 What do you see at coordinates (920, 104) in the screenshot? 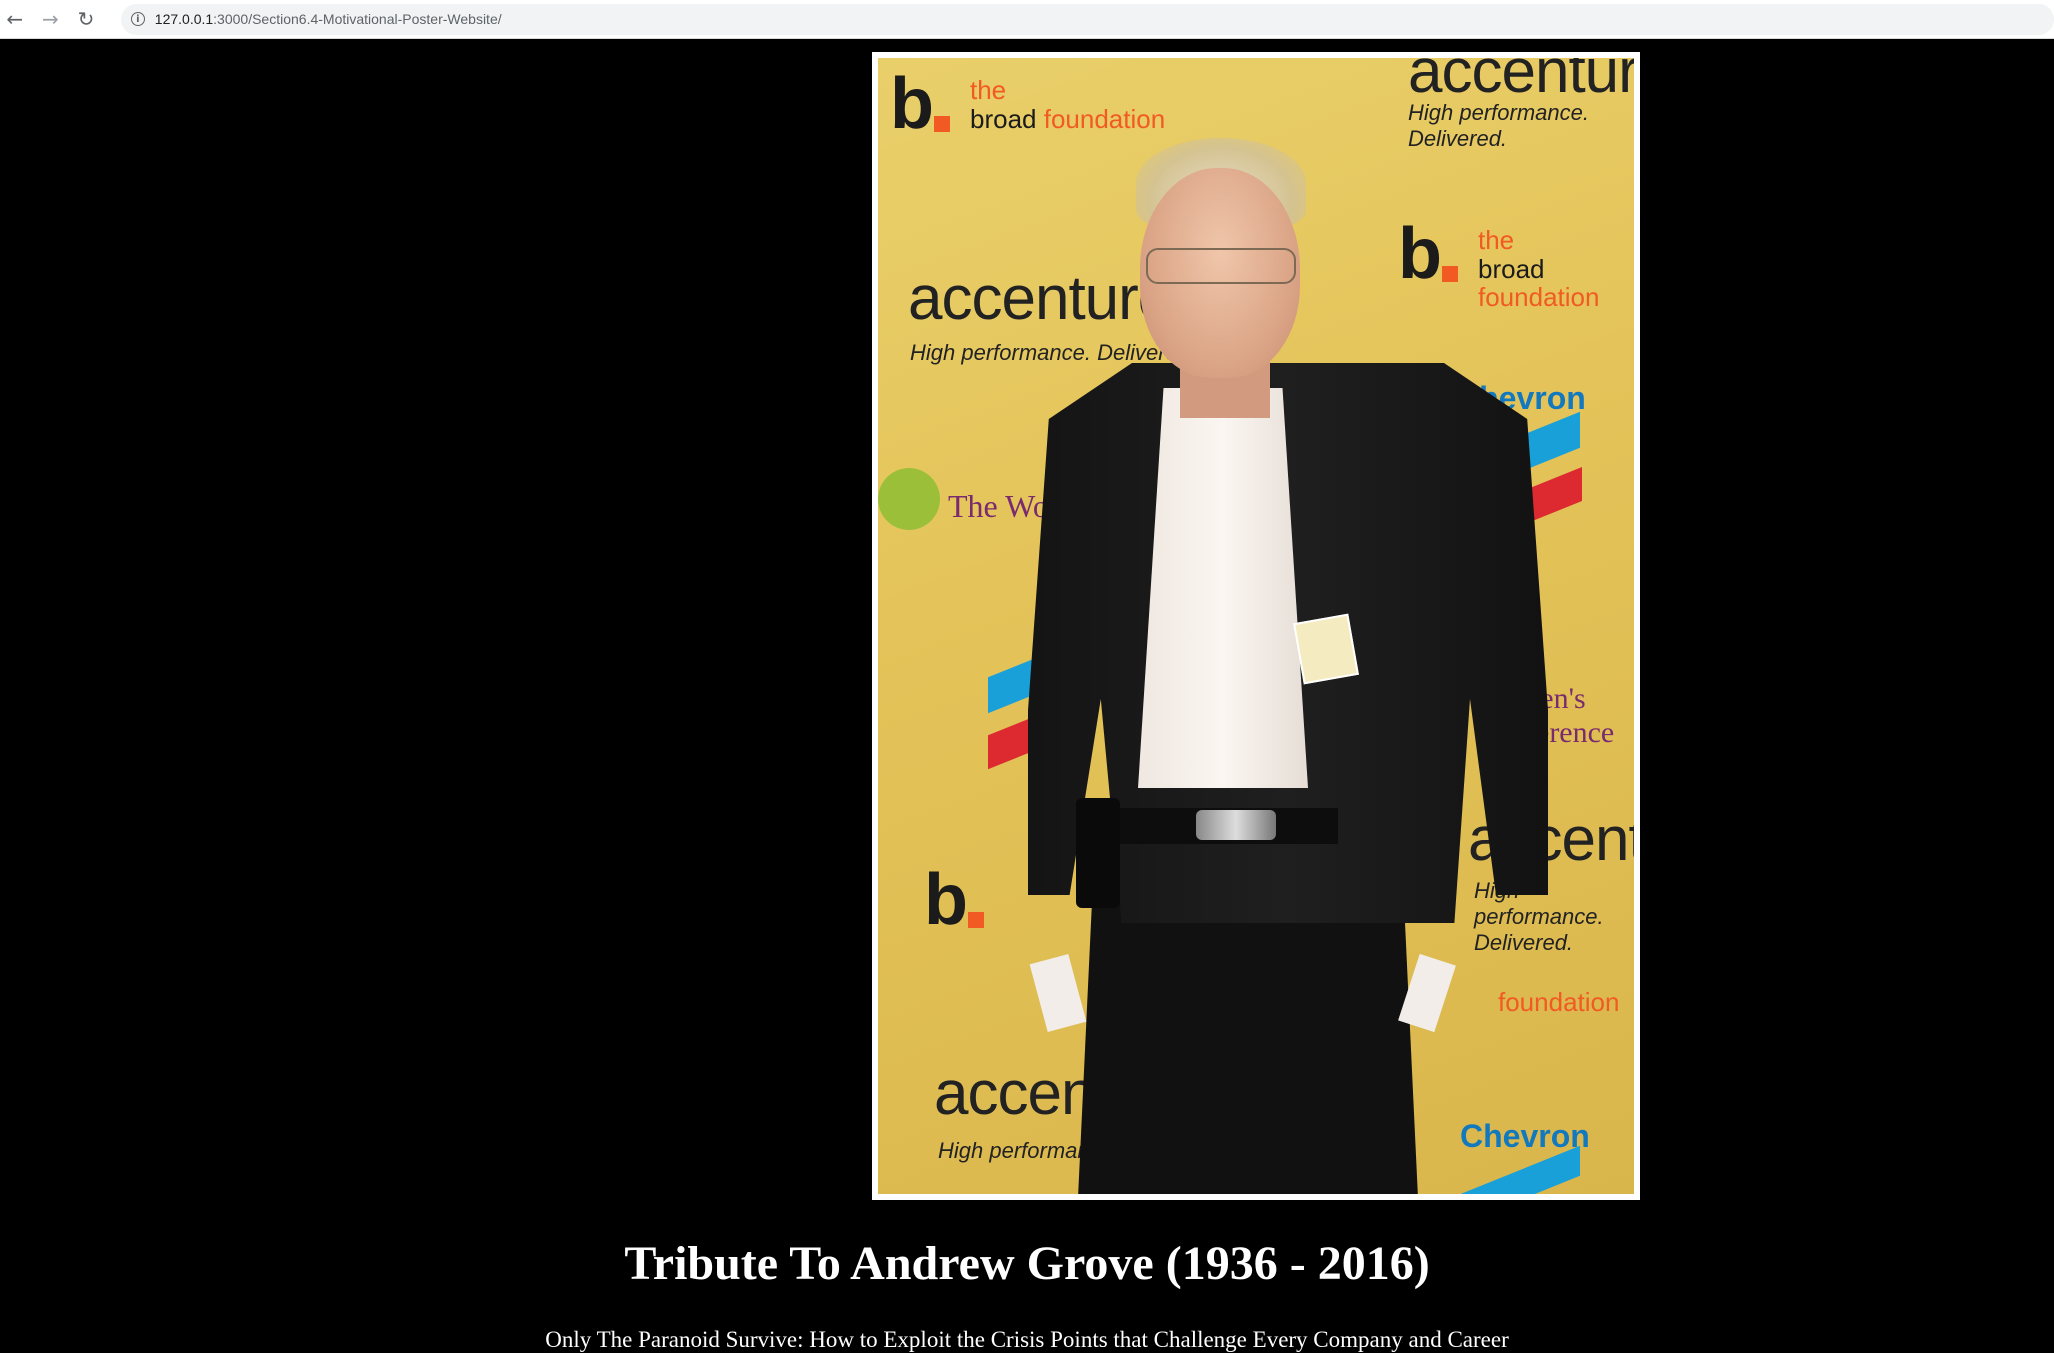
I see `broad-foundation-logo: b` at bounding box center [920, 104].